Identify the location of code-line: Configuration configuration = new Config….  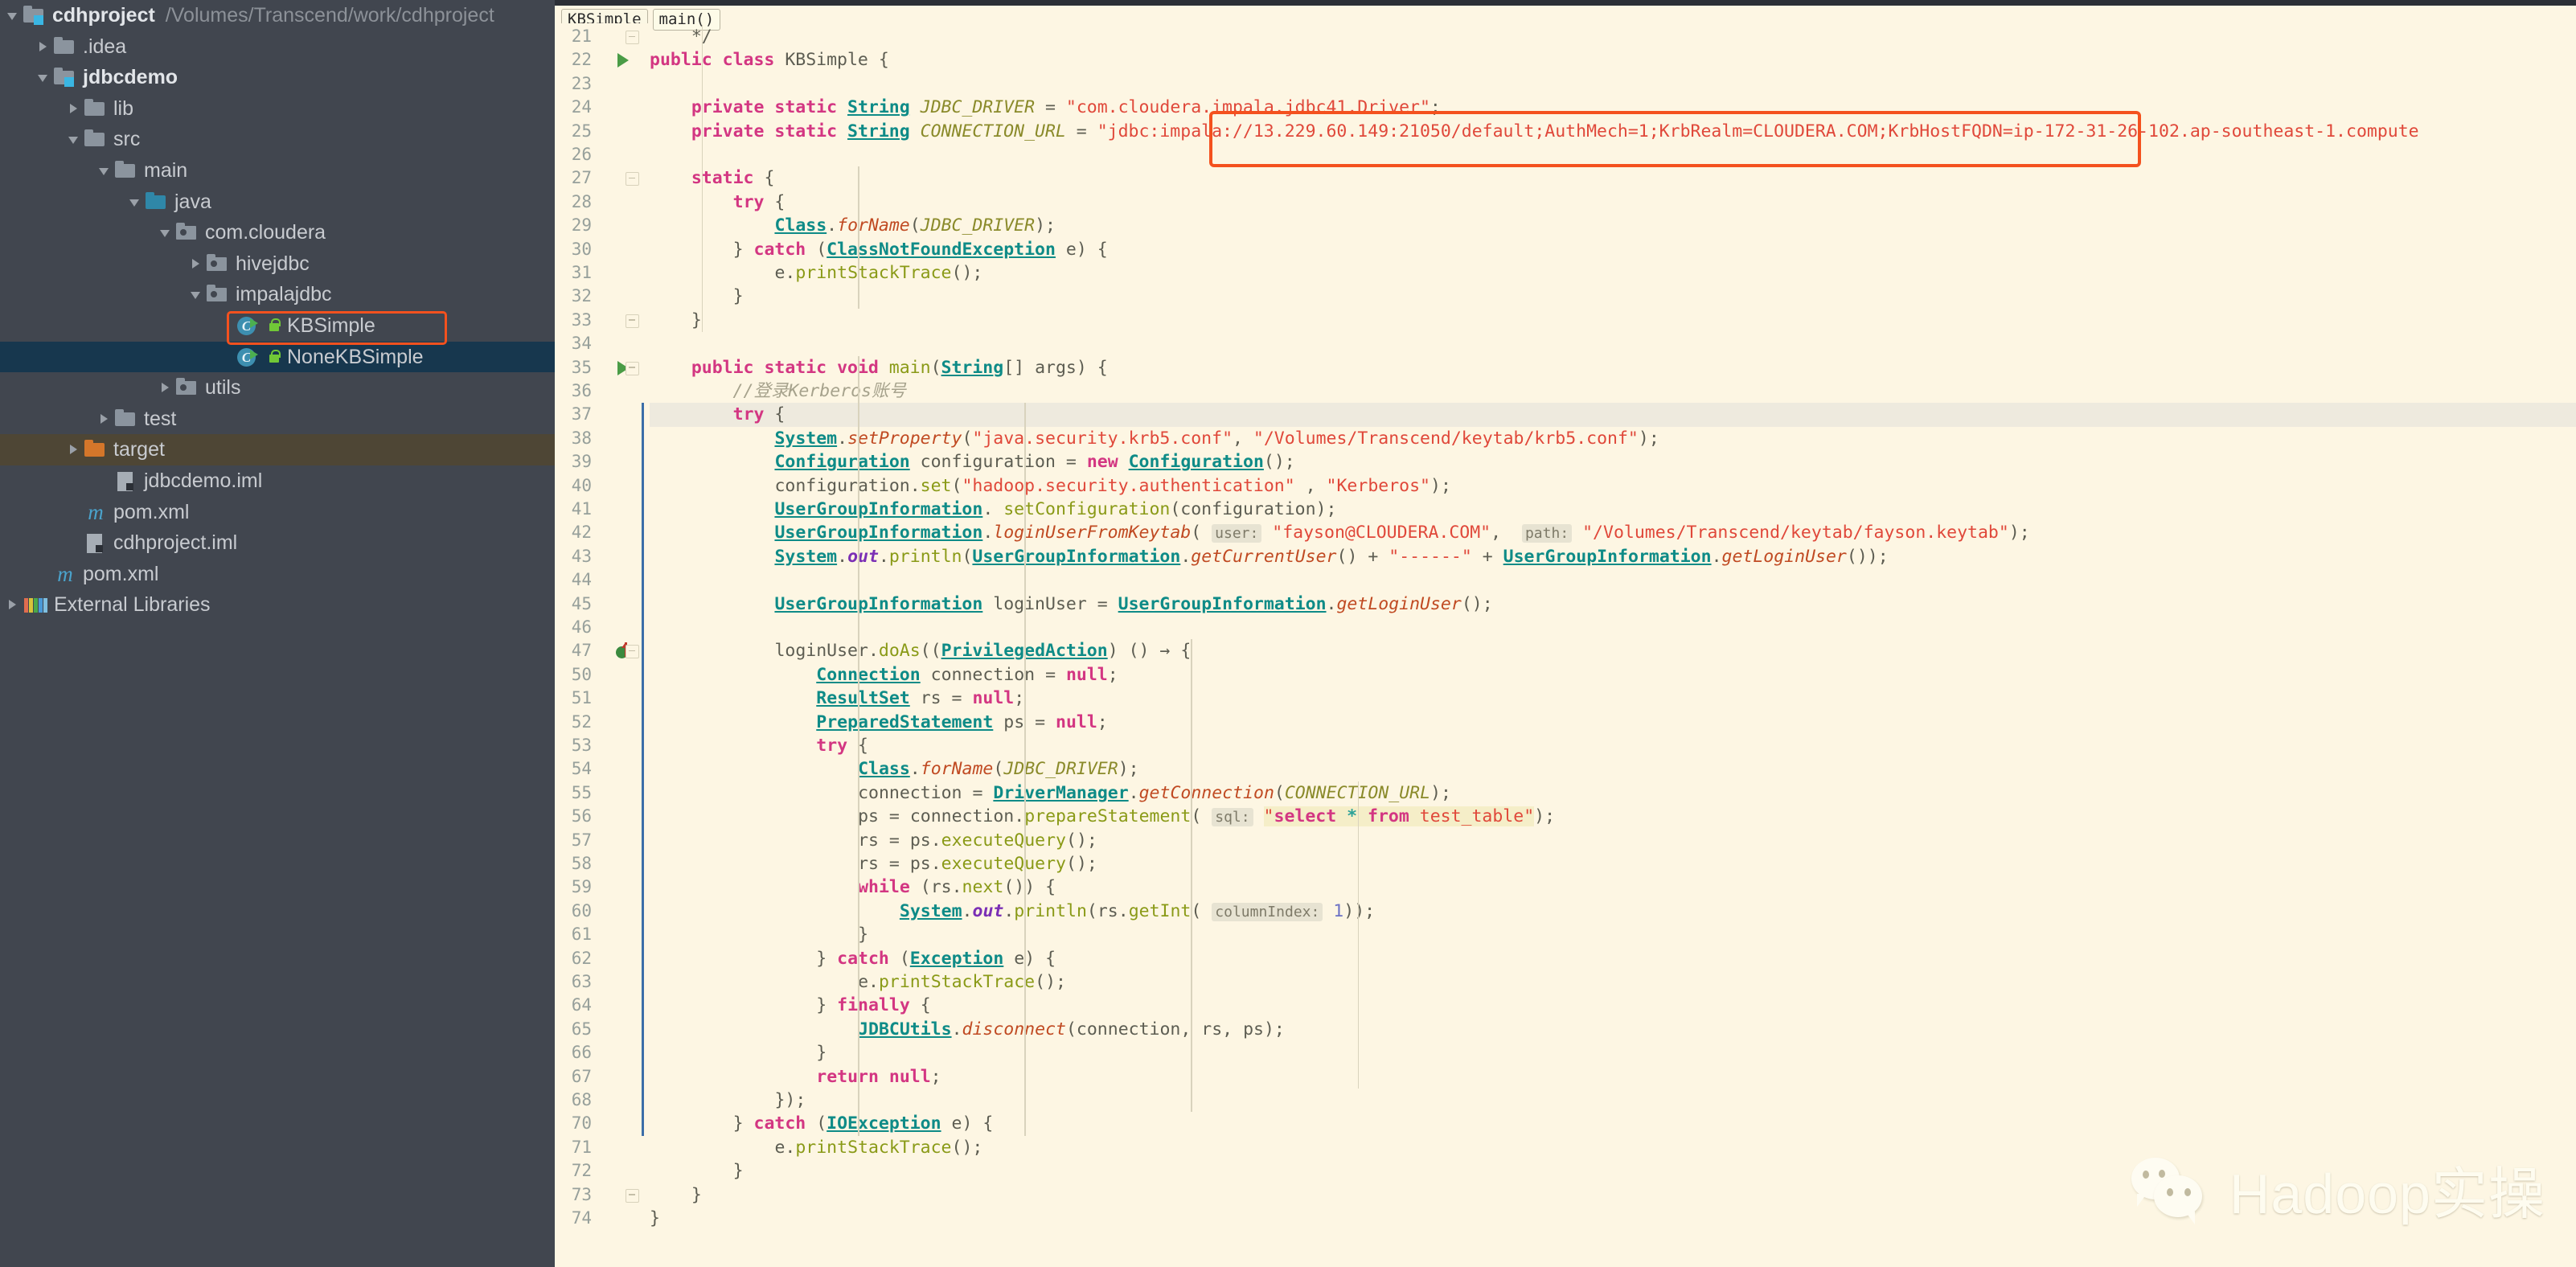
(972, 462).